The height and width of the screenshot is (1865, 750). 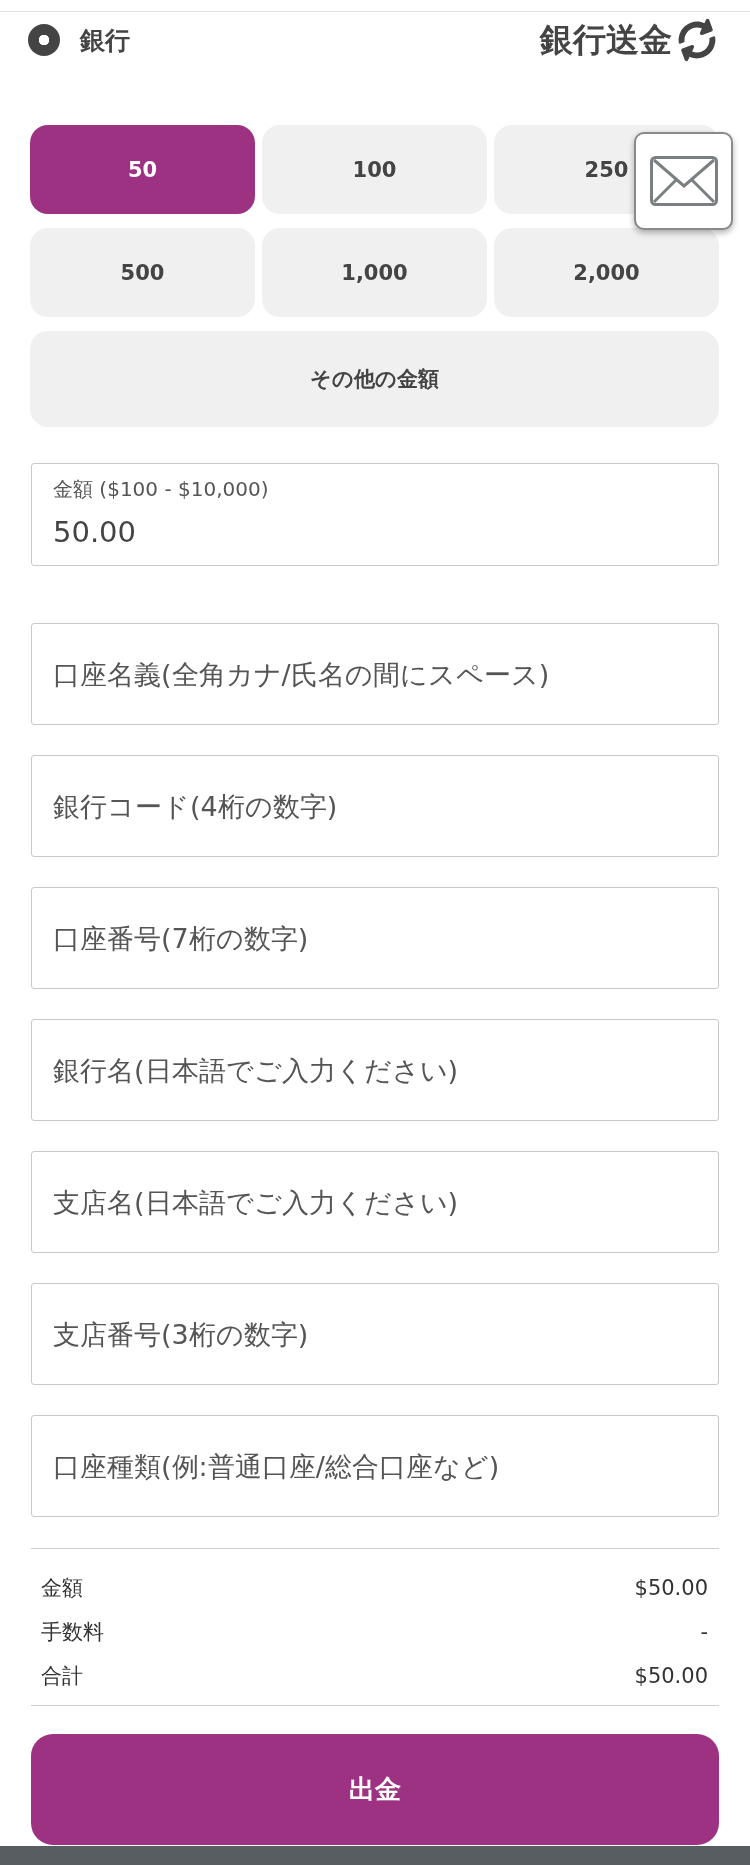 I want to click on other-amount-button: その他の金額, so click(x=374, y=379).